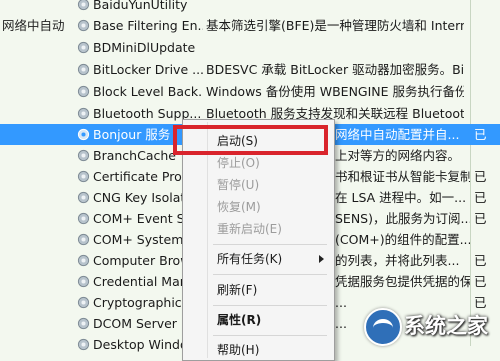 This screenshot has width=500, height=361. What do you see at coordinates (446, 326) in the screenshot?
I see `watermark-text: 系统之家` at bounding box center [446, 326].